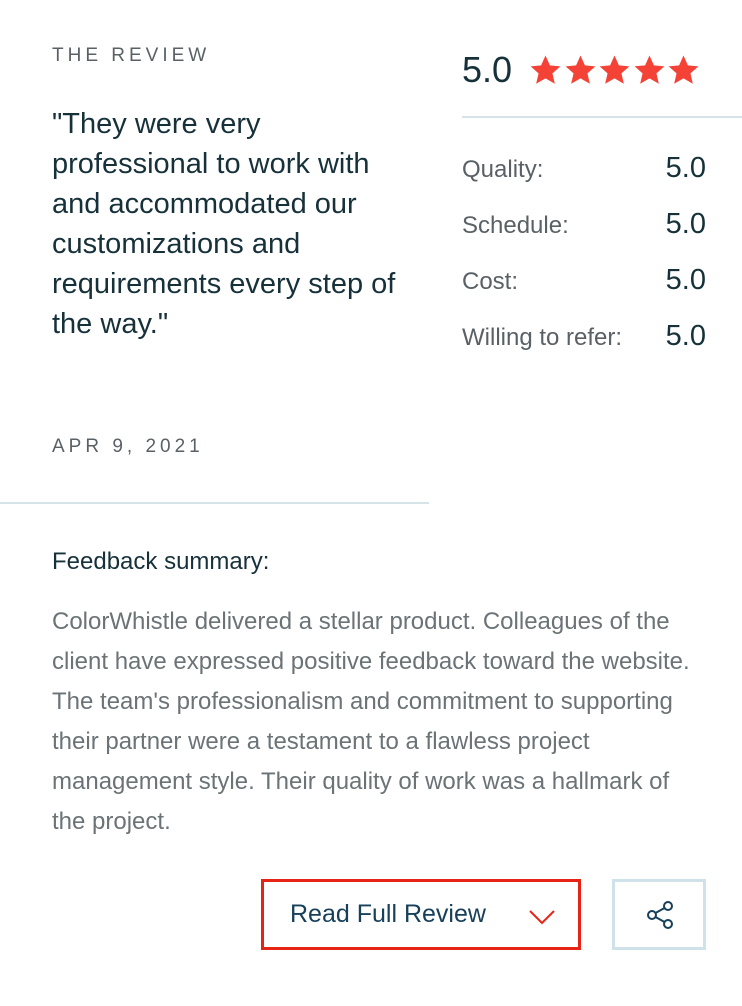  Describe the element at coordinates (503, 169) in the screenshot. I see `rating-label: Quality:` at that location.